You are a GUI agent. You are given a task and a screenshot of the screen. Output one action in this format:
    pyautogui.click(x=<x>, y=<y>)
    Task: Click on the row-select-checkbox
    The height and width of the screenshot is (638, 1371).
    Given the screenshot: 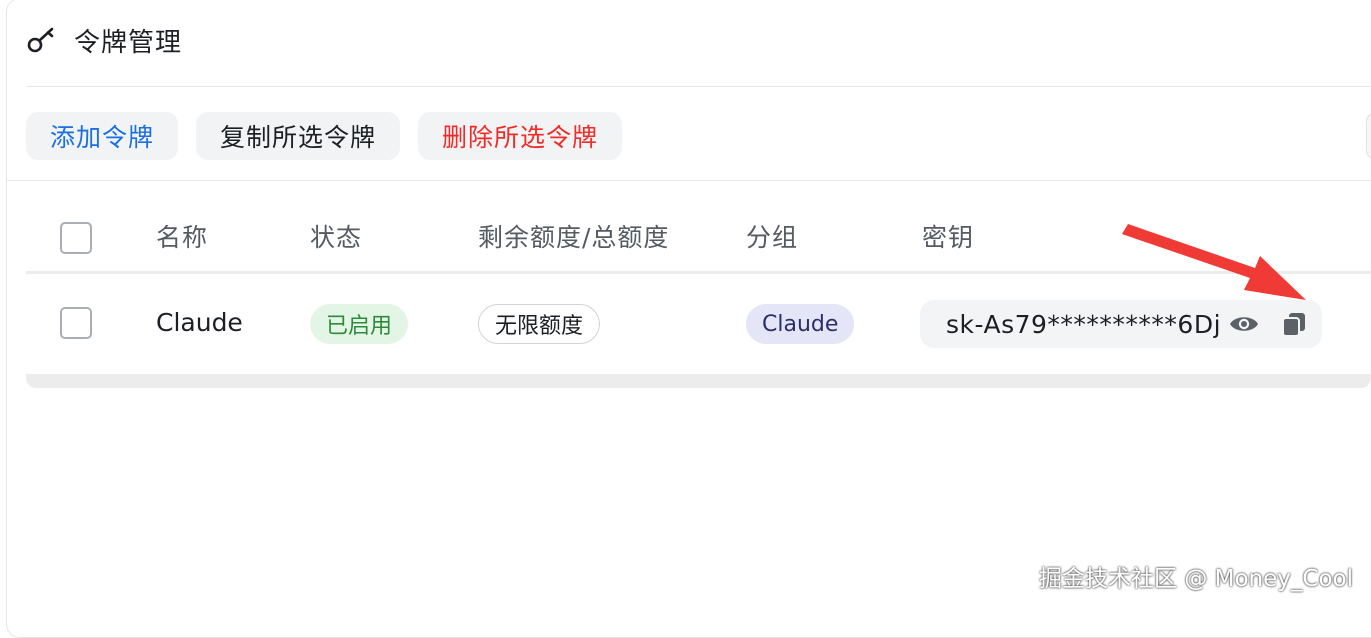 What is the action you would take?
    pyautogui.click(x=76, y=323)
    